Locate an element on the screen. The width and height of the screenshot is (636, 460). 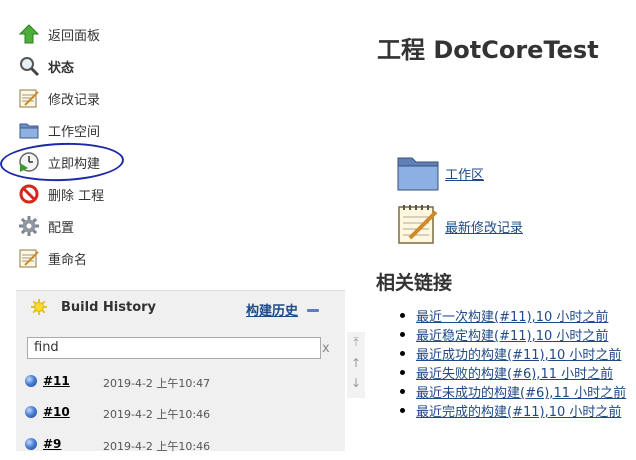
permalink: 最近未成功的构建(#6),11 小时之前 is located at coordinates (521, 393).